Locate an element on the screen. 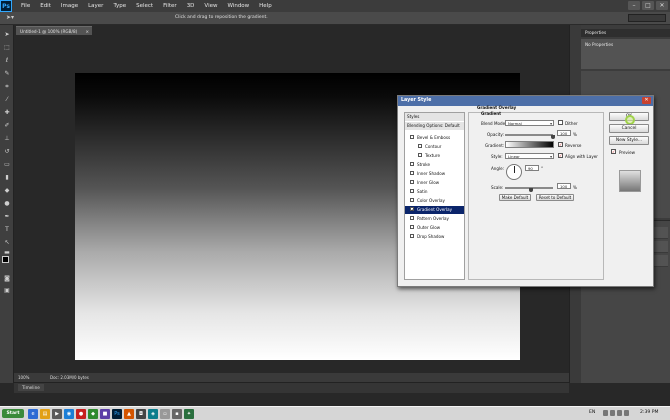  angle-field: 90 is located at coordinates (532, 168).